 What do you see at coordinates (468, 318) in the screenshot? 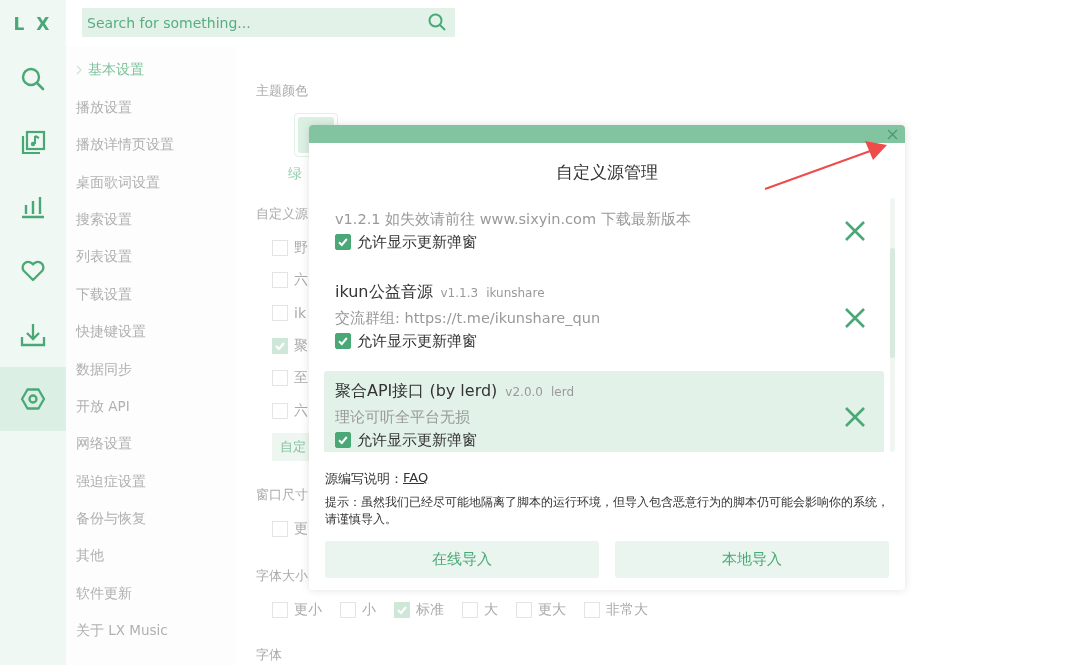
I see `source-description: 交流群组: https://t.me/ikunshare_qun` at bounding box center [468, 318].